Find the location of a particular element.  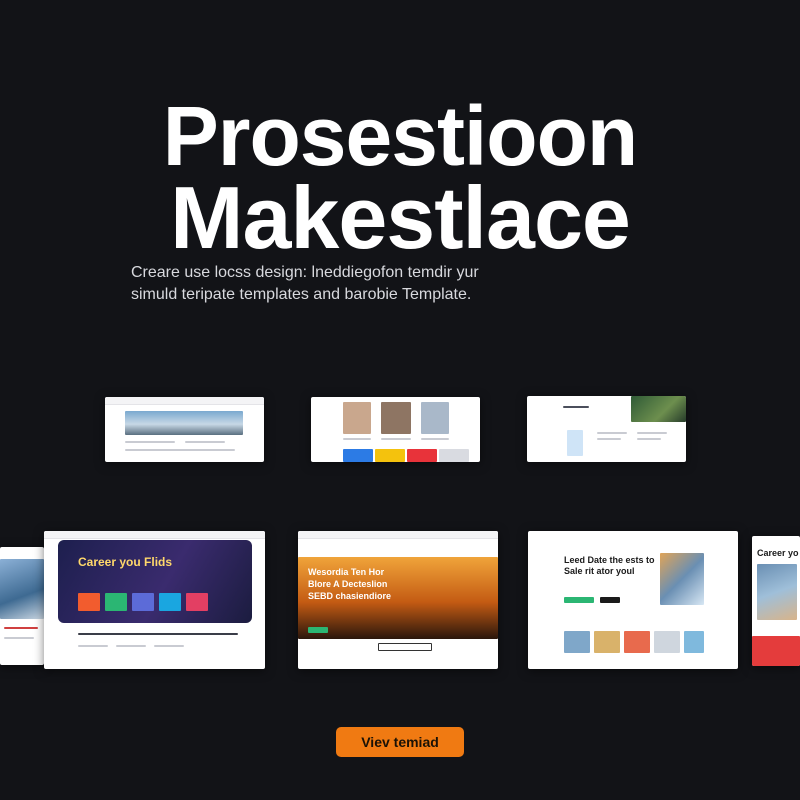

template-headline-line1: Wesordia Ten Hor is located at coordinates (346, 572).